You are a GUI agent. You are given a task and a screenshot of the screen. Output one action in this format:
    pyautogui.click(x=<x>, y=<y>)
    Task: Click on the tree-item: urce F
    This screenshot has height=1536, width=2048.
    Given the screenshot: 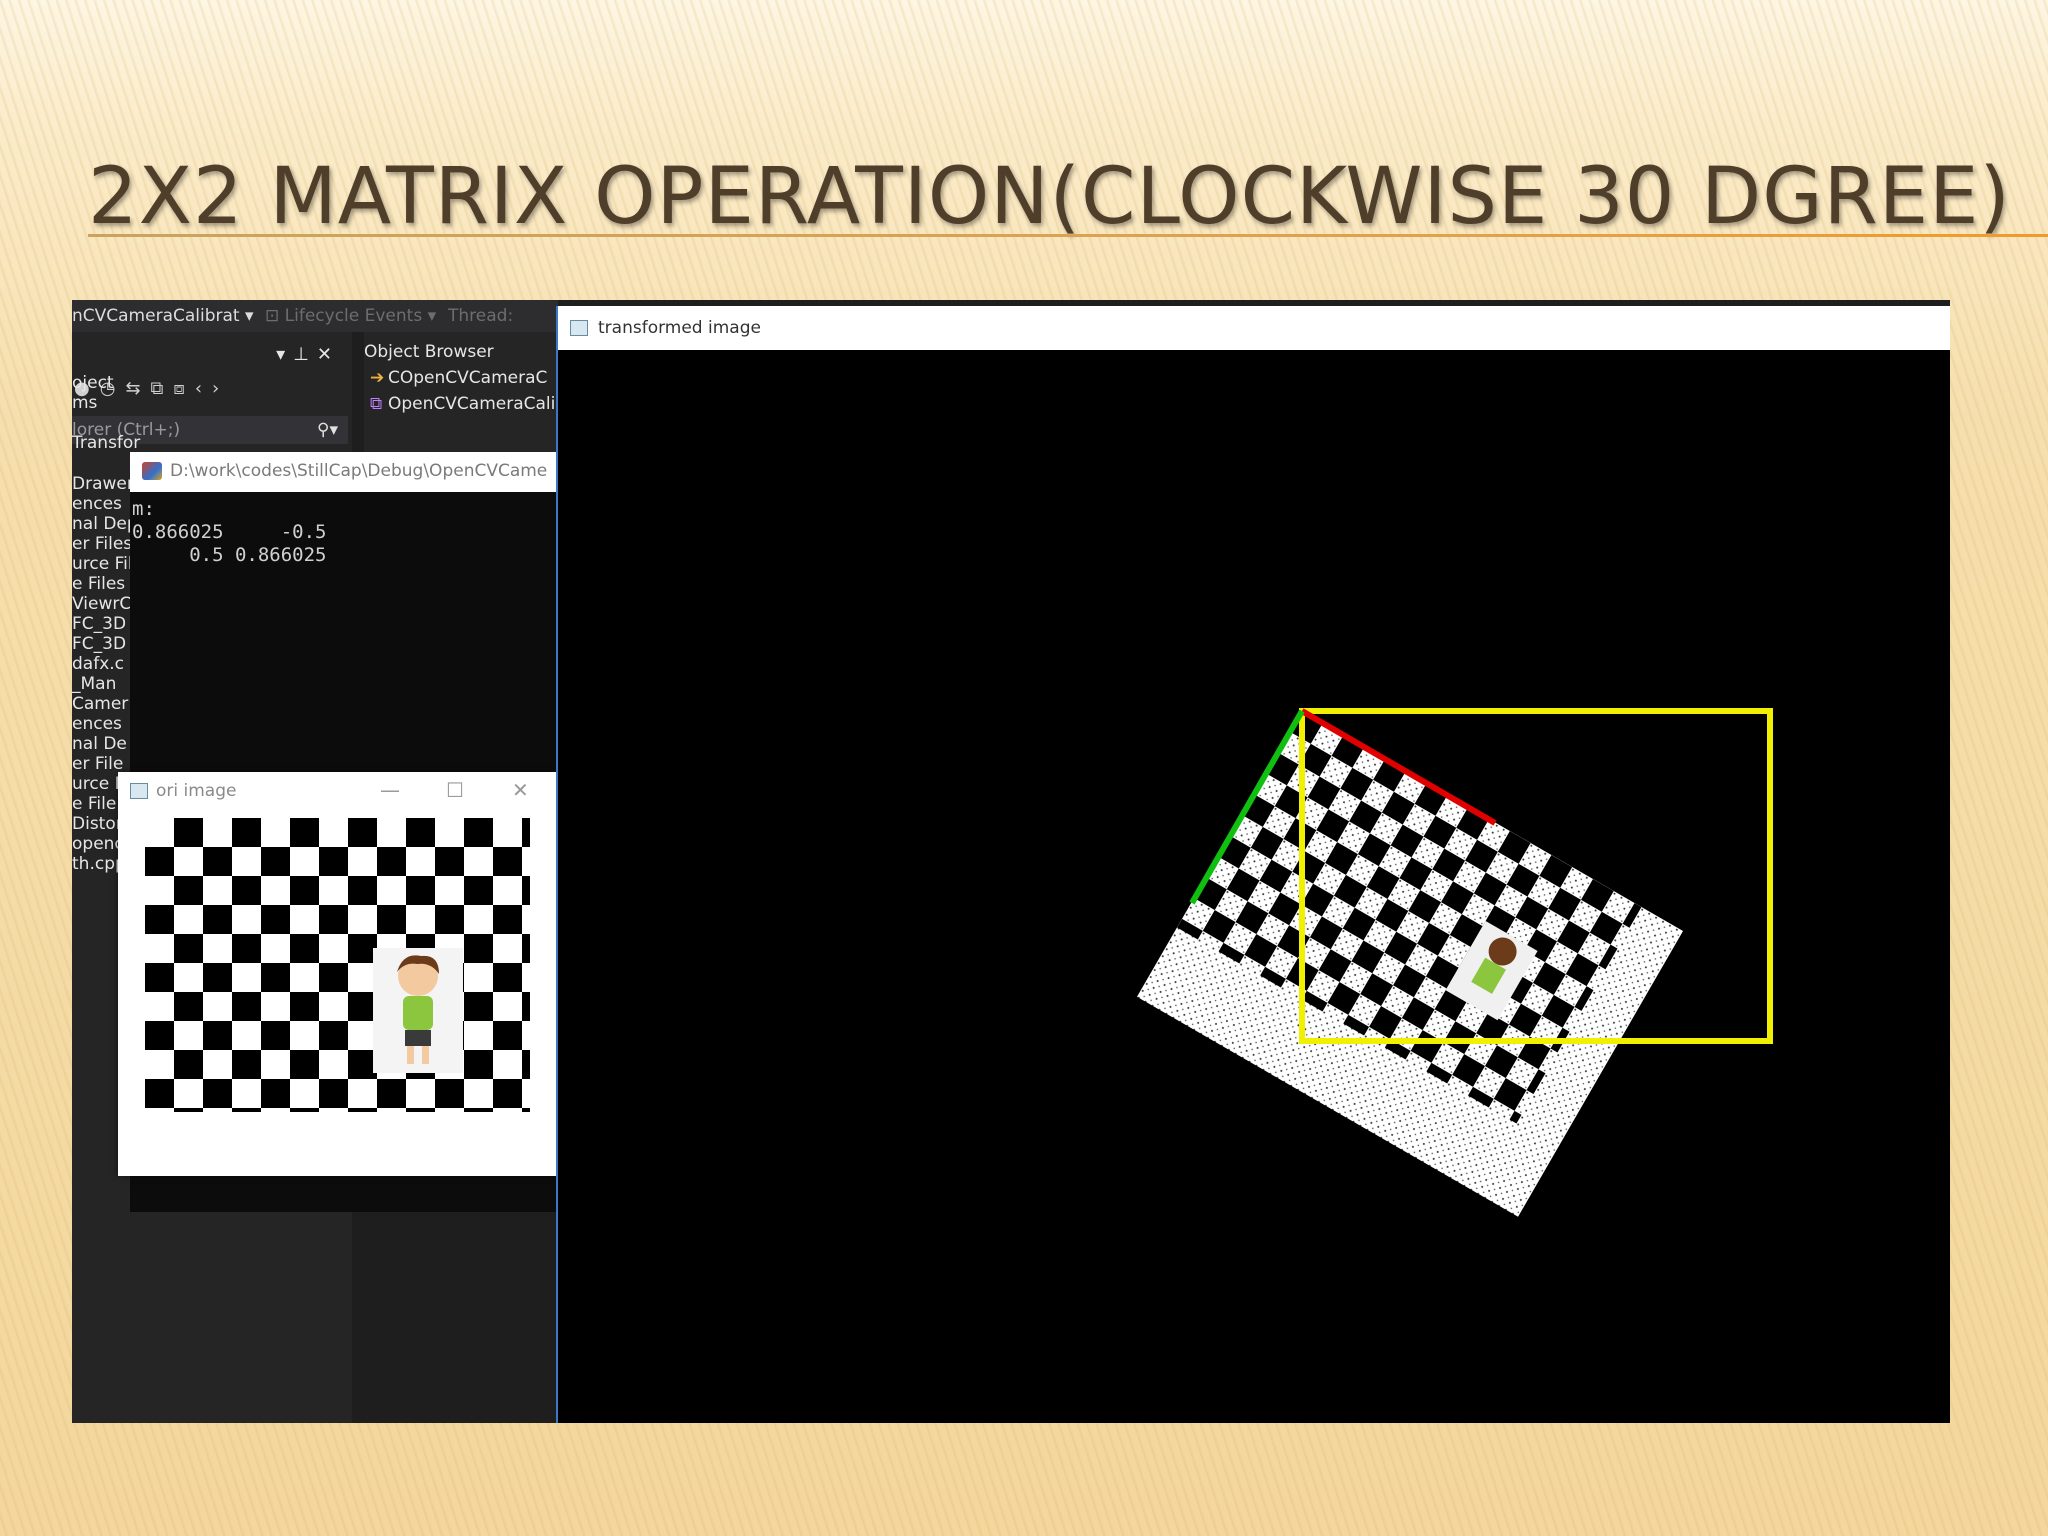 What is the action you would take?
    pyautogui.click(x=98, y=784)
    